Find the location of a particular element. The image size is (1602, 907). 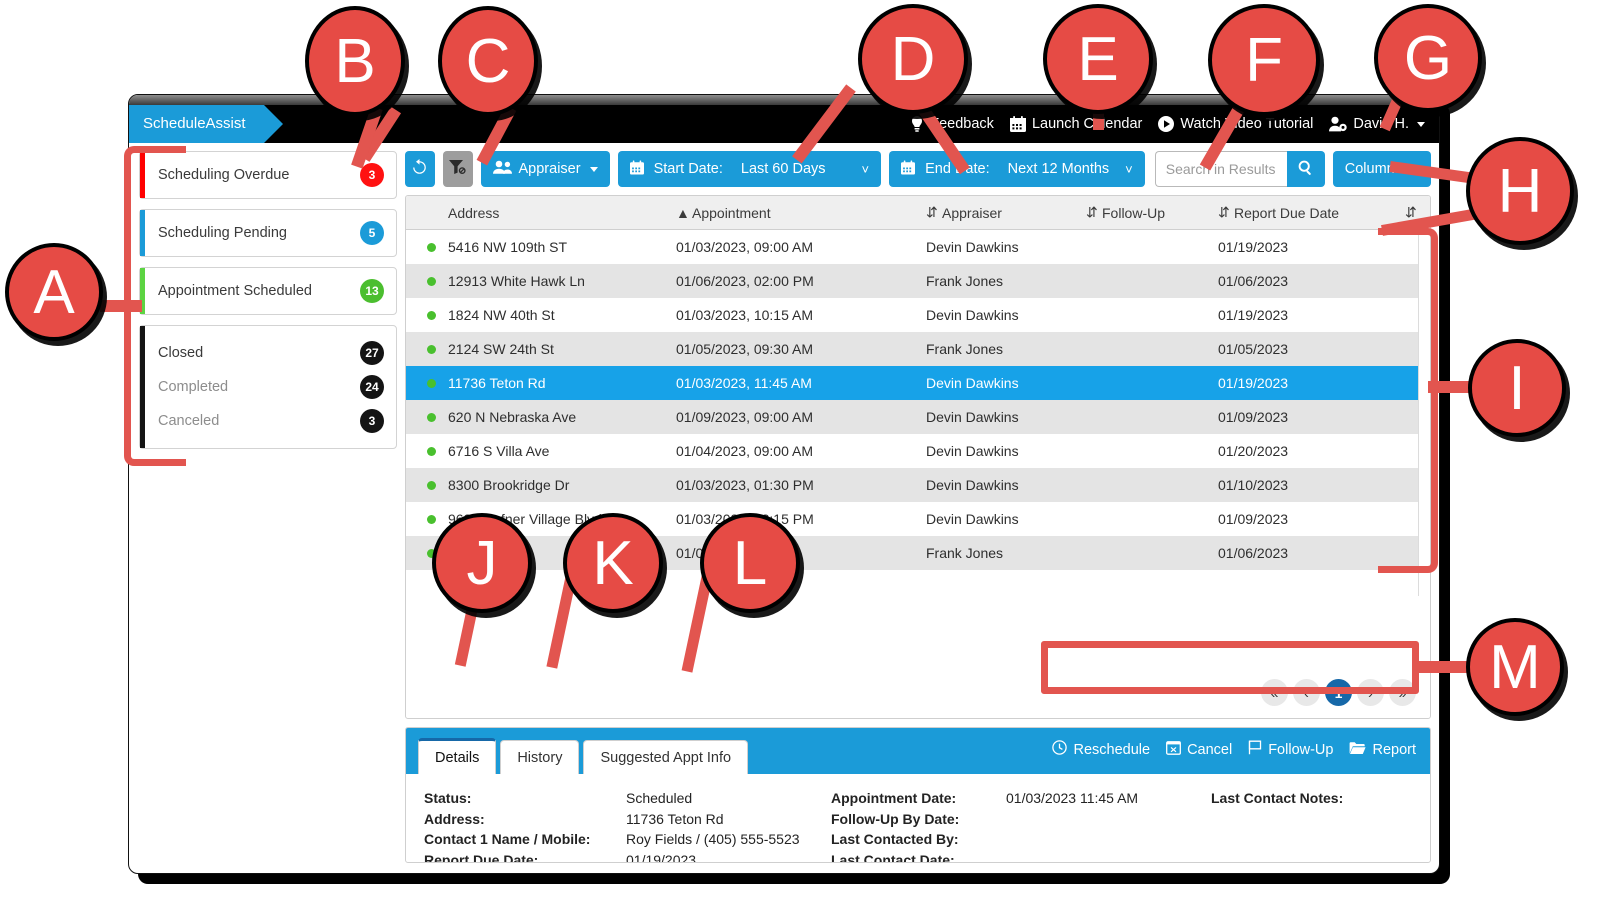

cell-address: 11736 Teton Rd is located at coordinates (497, 383).